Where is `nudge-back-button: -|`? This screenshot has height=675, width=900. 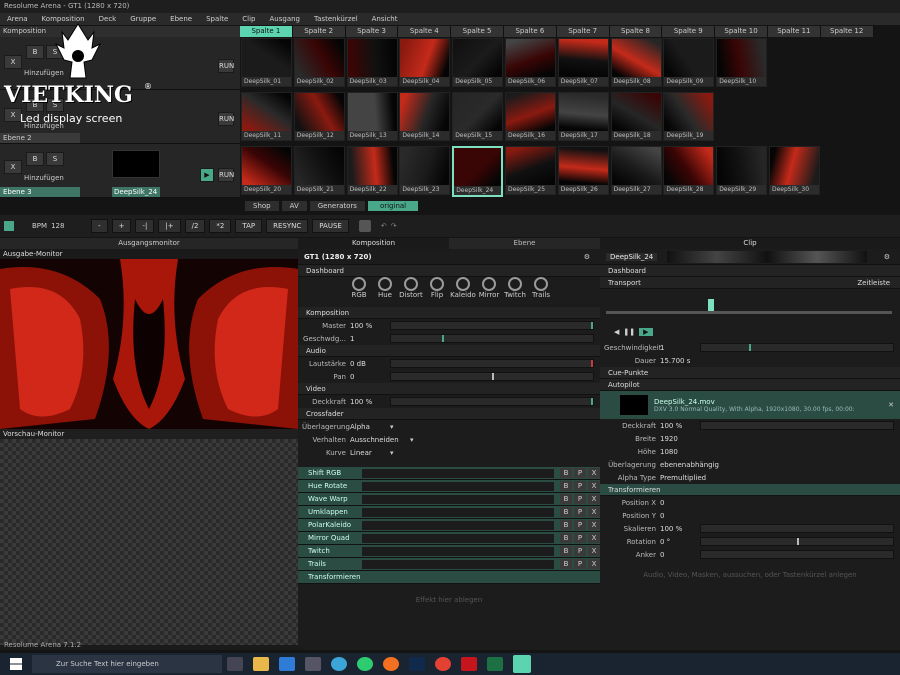 nudge-back-button: -| is located at coordinates (145, 226).